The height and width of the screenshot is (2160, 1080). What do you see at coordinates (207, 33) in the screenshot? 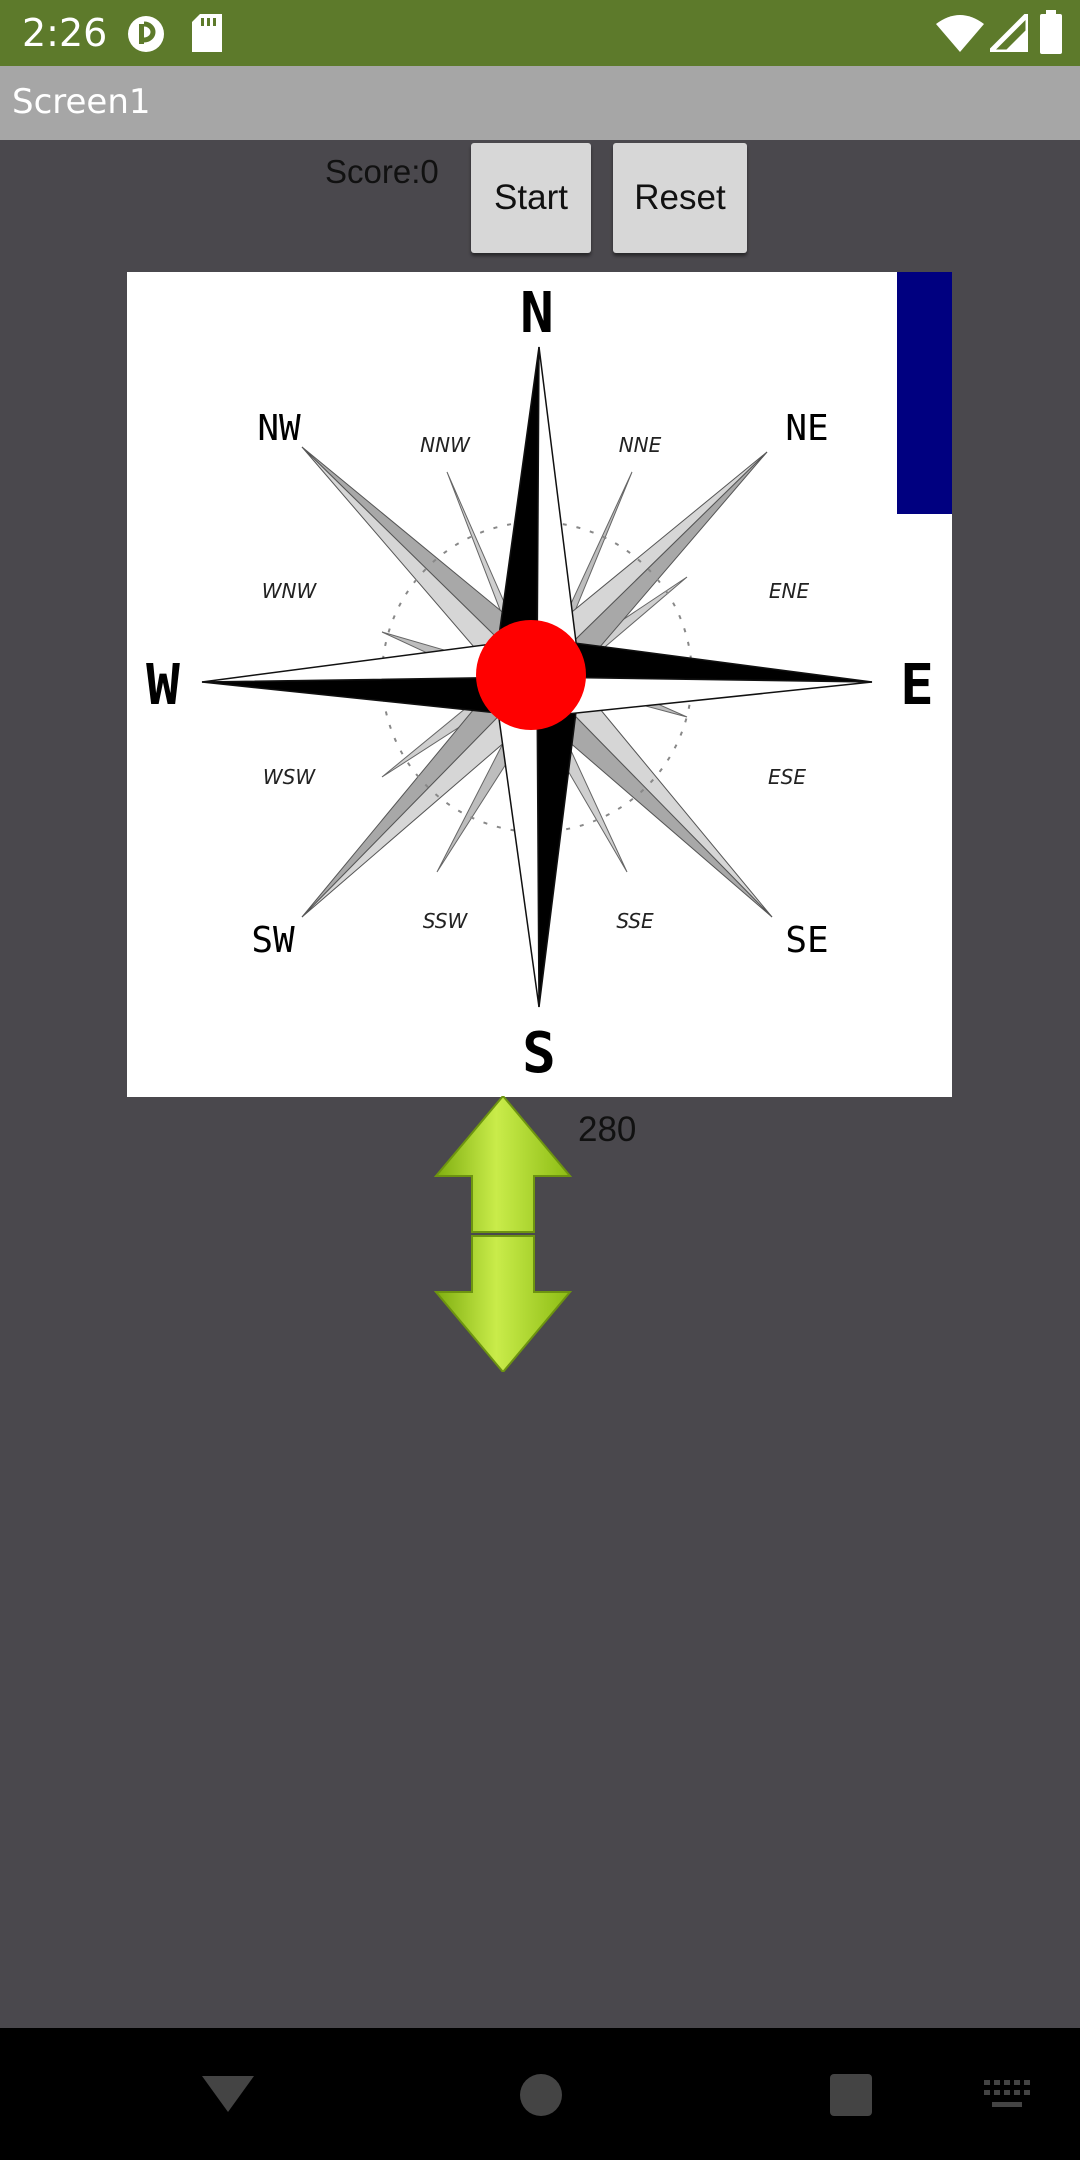
I see `sd-card-icon` at bounding box center [207, 33].